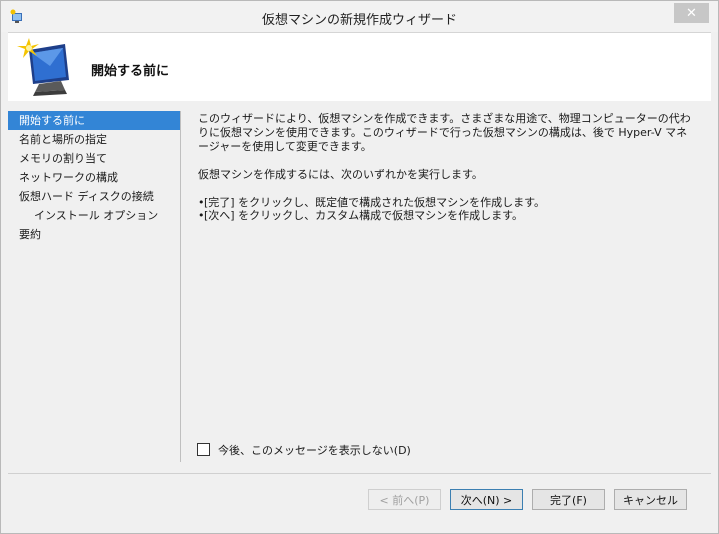 The image size is (719, 534). I want to click on instruction-paragraph: 仮想マシンを作成するには、次のいずれかを実行します。, so click(340, 174).